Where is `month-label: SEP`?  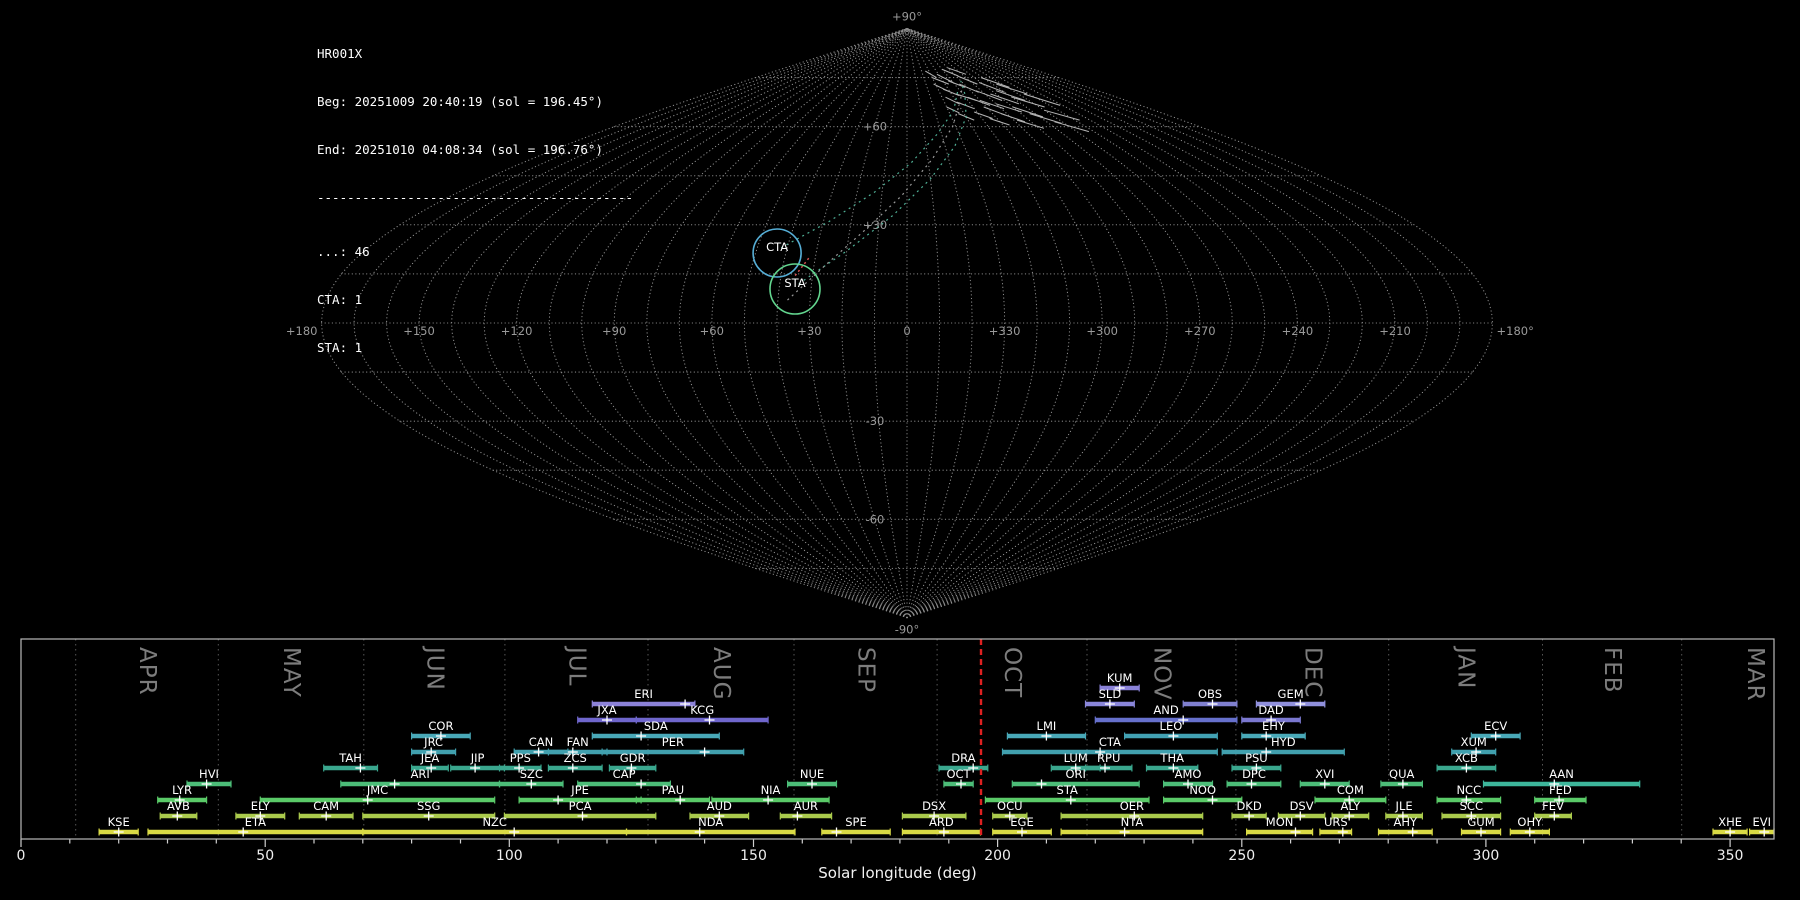 month-label: SEP is located at coordinates (866, 670).